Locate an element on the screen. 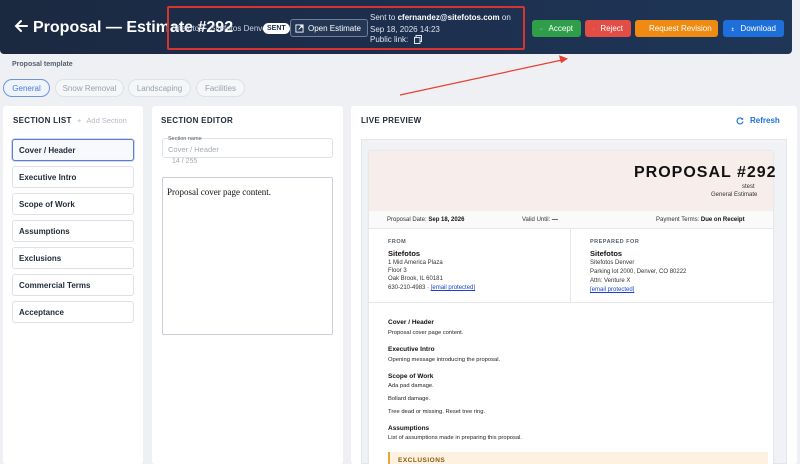 This screenshot has height=464, width=800. prepared-for-line1: Sitefotos Denver is located at coordinates (612, 263).